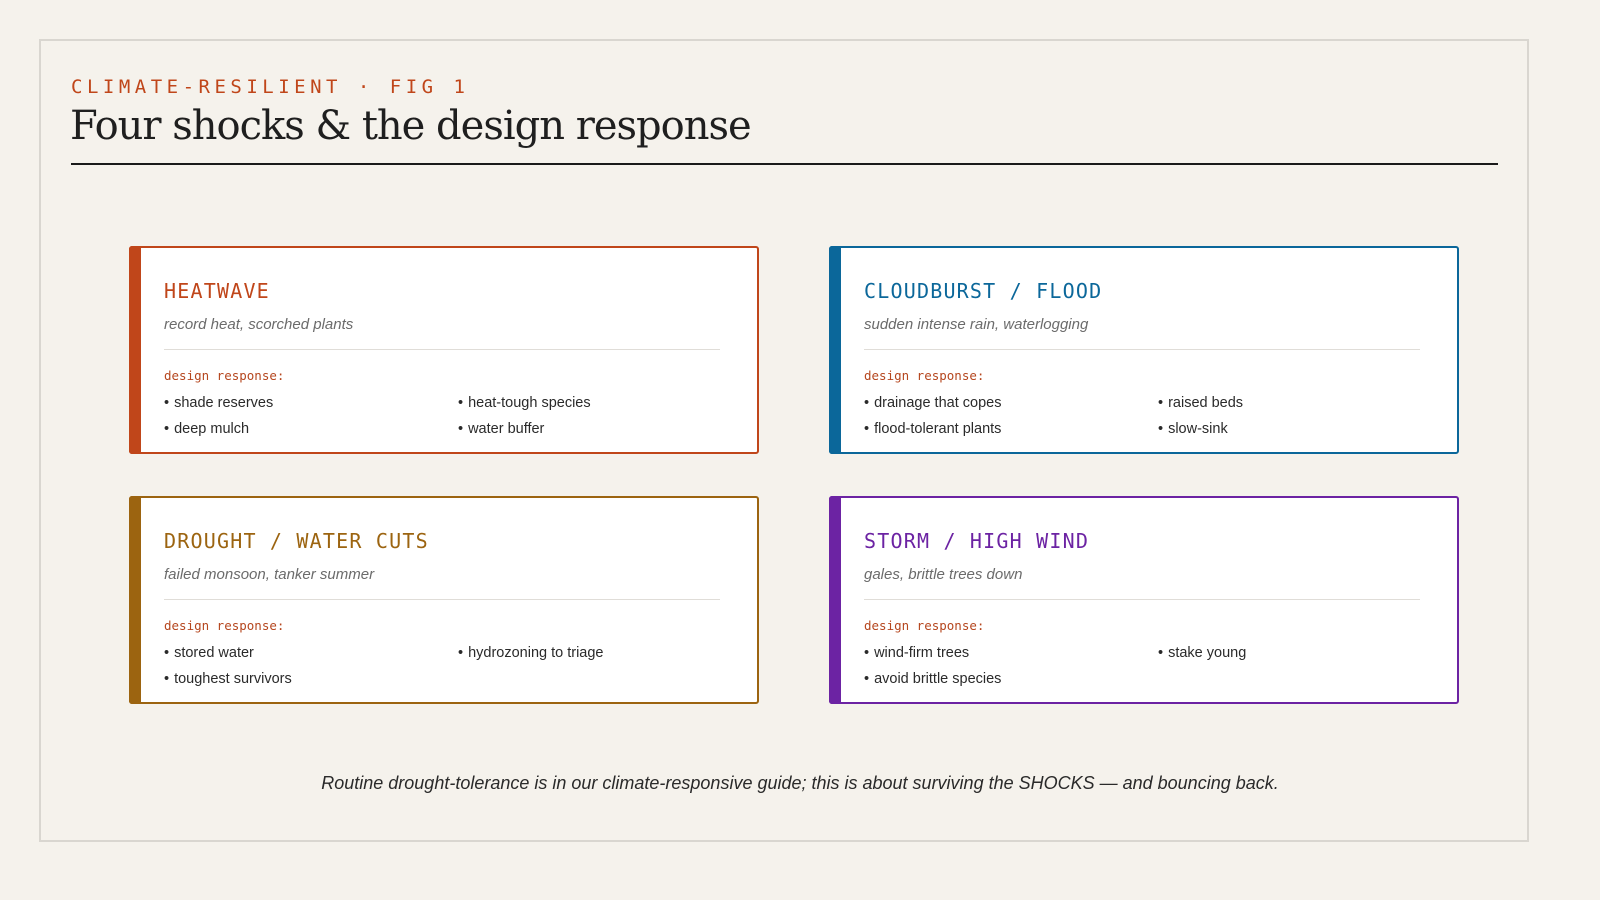 This screenshot has width=1600, height=900. Describe the element at coordinates (983, 291) in the screenshot. I see `card-title: CLOUDBURST / FLOOD` at that location.